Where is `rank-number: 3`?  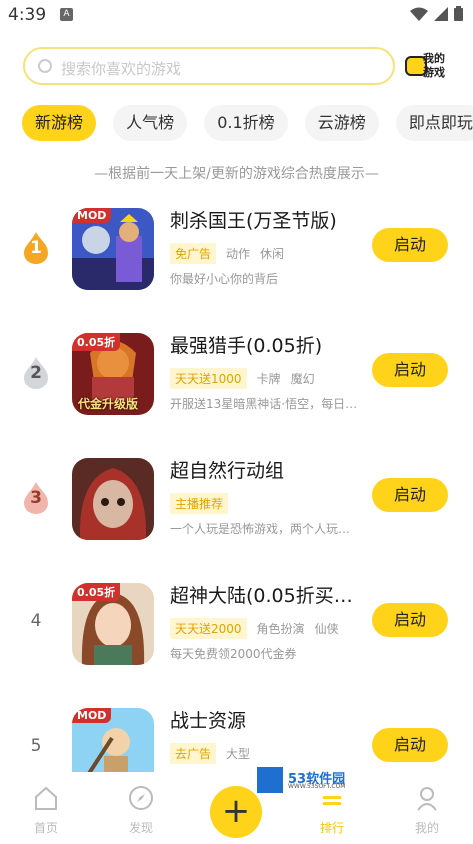
rank-number: 3 is located at coordinates (36, 498).